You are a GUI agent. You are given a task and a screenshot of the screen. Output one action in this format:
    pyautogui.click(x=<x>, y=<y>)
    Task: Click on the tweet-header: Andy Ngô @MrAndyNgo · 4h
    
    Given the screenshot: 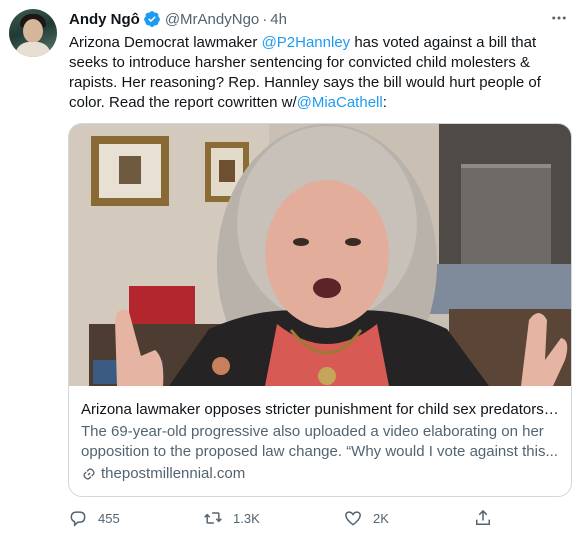 What is the action you would take?
    pyautogui.click(x=178, y=19)
    